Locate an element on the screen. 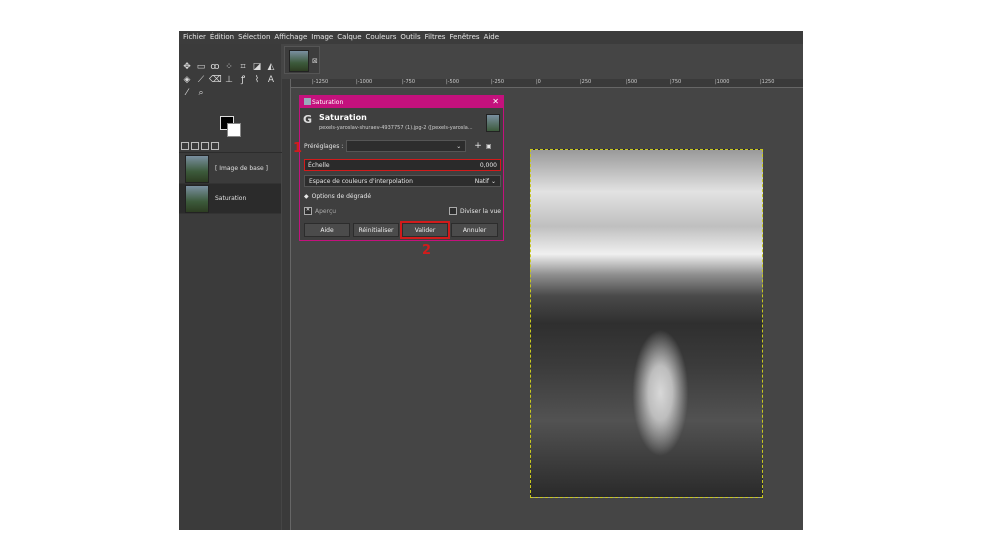 Image resolution: width=1000 pixels, height=560 pixels. ruler-tick: |0 is located at coordinates (538, 82).